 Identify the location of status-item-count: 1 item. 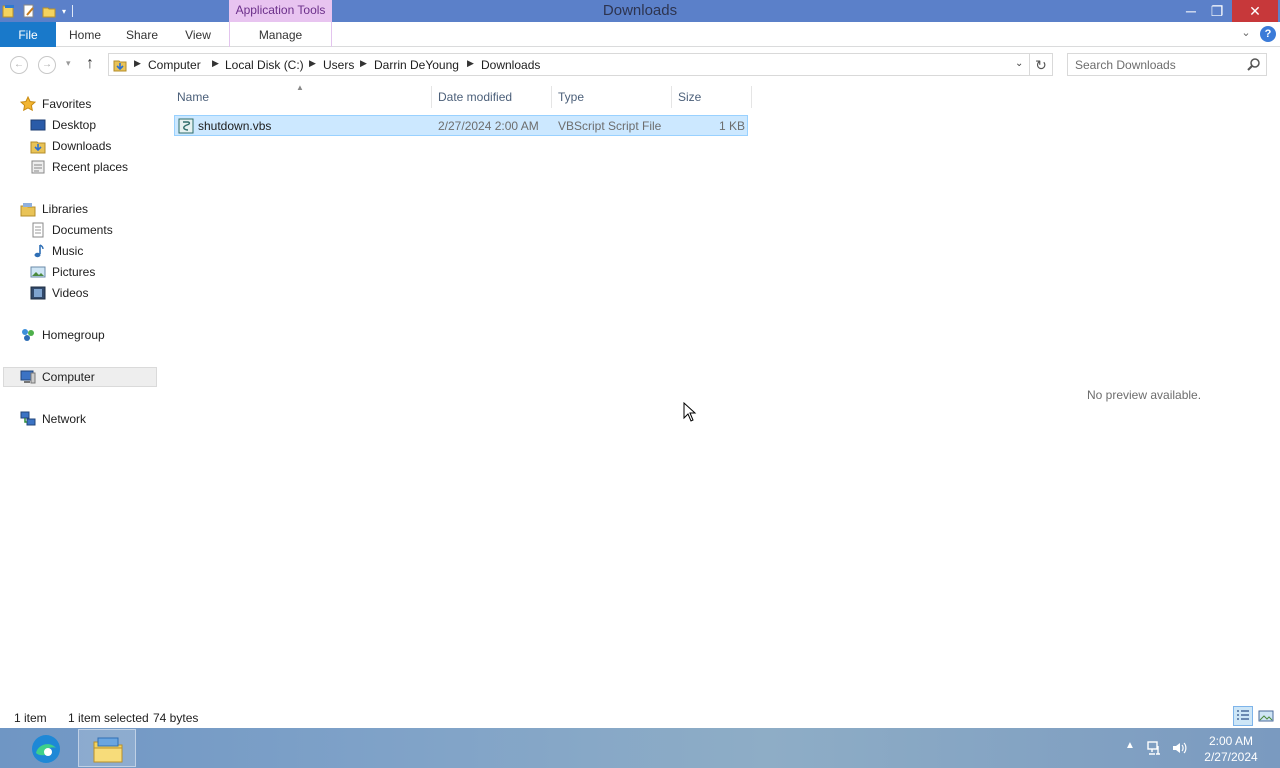
(30, 718).